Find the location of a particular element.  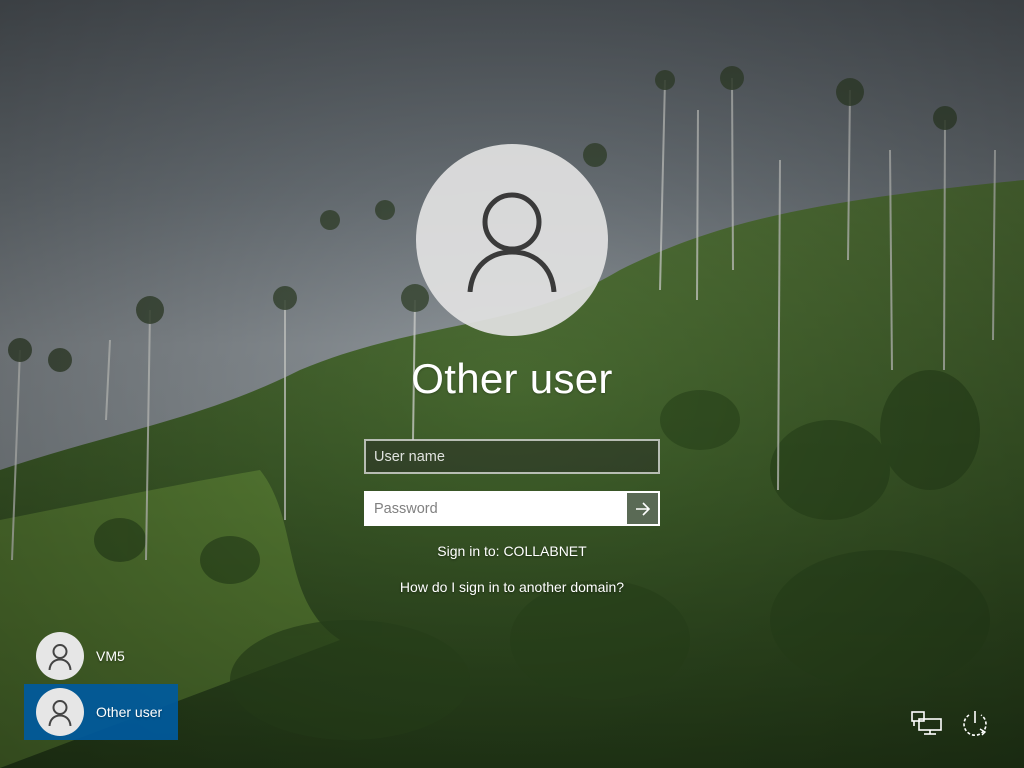

network-button is located at coordinates (927, 723).